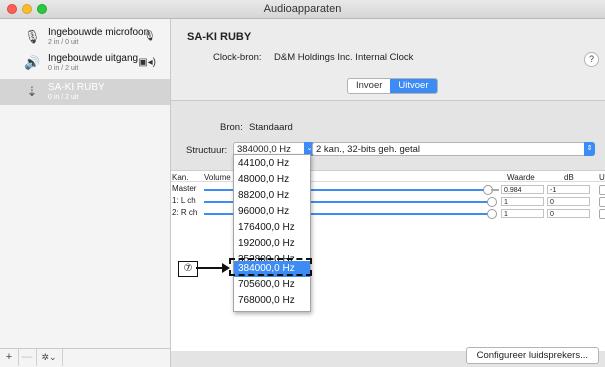  Describe the element at coordinates (272, 164) in the screenshot. I see `sample-rate-option: 44100,0 Hz` at that location.